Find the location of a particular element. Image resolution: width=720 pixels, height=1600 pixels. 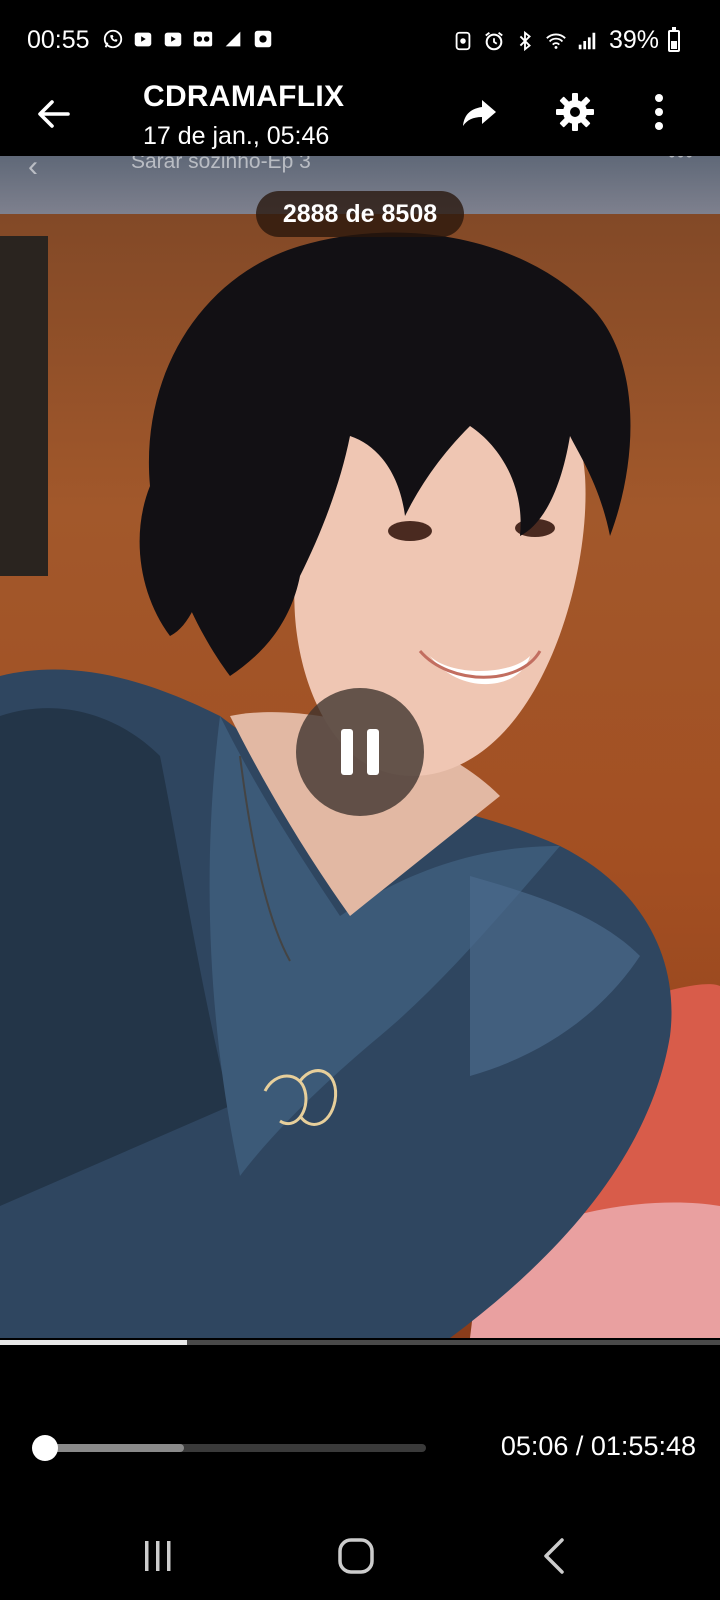

home-icon is located at coordinates (356, 1557).